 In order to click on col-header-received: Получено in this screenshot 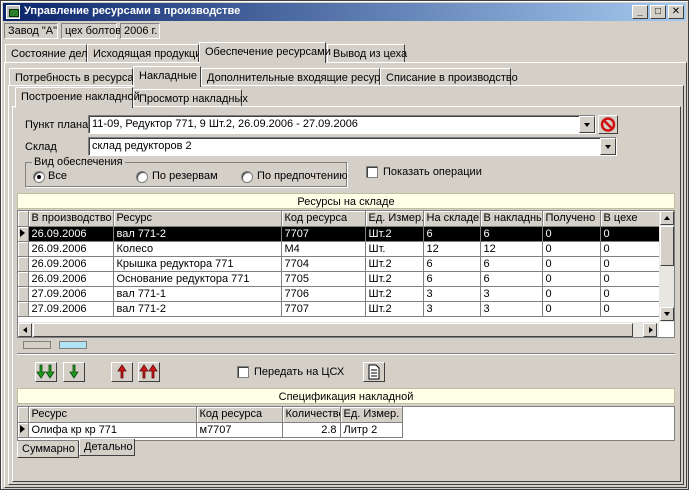, I will do `click(571, 219)`.